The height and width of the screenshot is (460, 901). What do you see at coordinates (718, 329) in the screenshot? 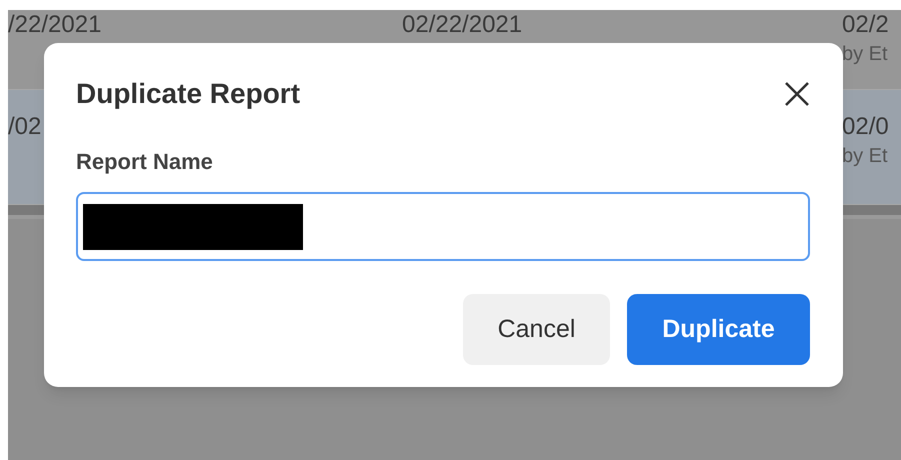
I see `duplicate-button: Duplicate` at bounding box center [718, 329].